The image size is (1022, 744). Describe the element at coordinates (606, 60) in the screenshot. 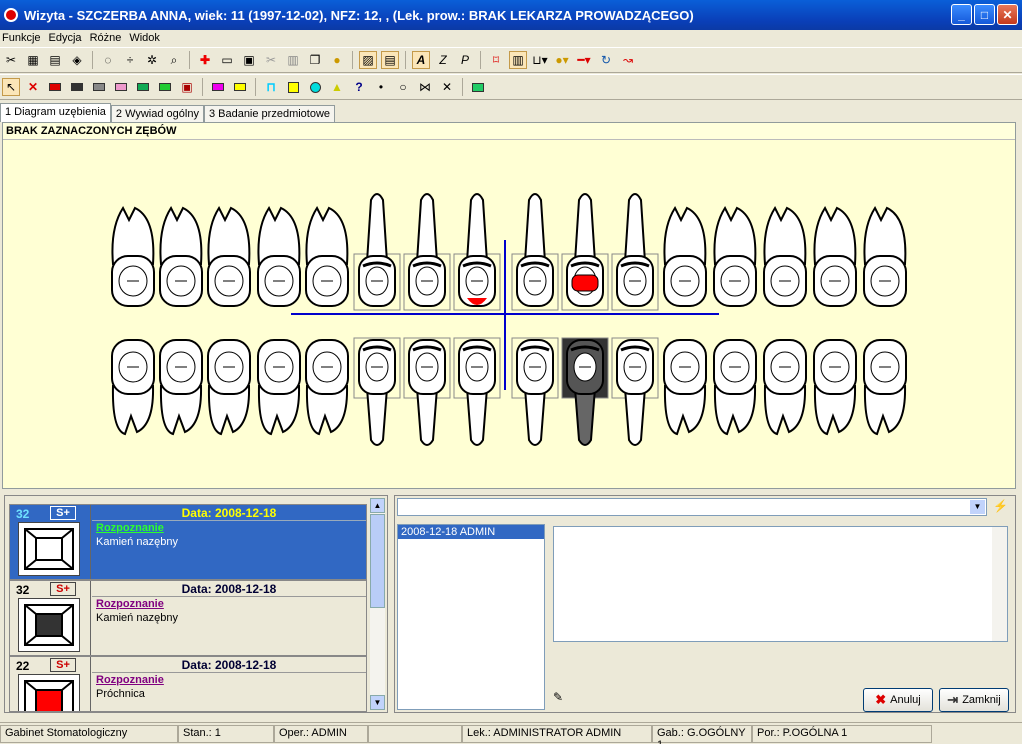

I see `refresh-icon: ↻` at that location.